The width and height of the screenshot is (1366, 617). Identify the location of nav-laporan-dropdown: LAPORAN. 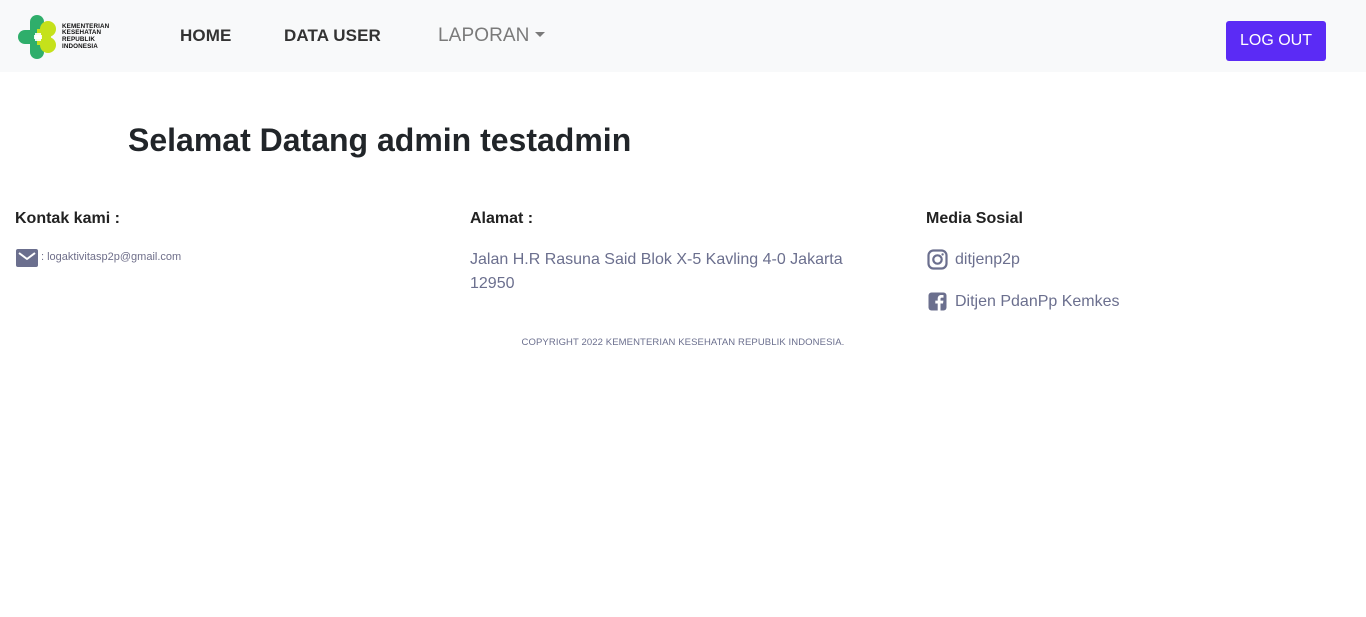
(491, 36).